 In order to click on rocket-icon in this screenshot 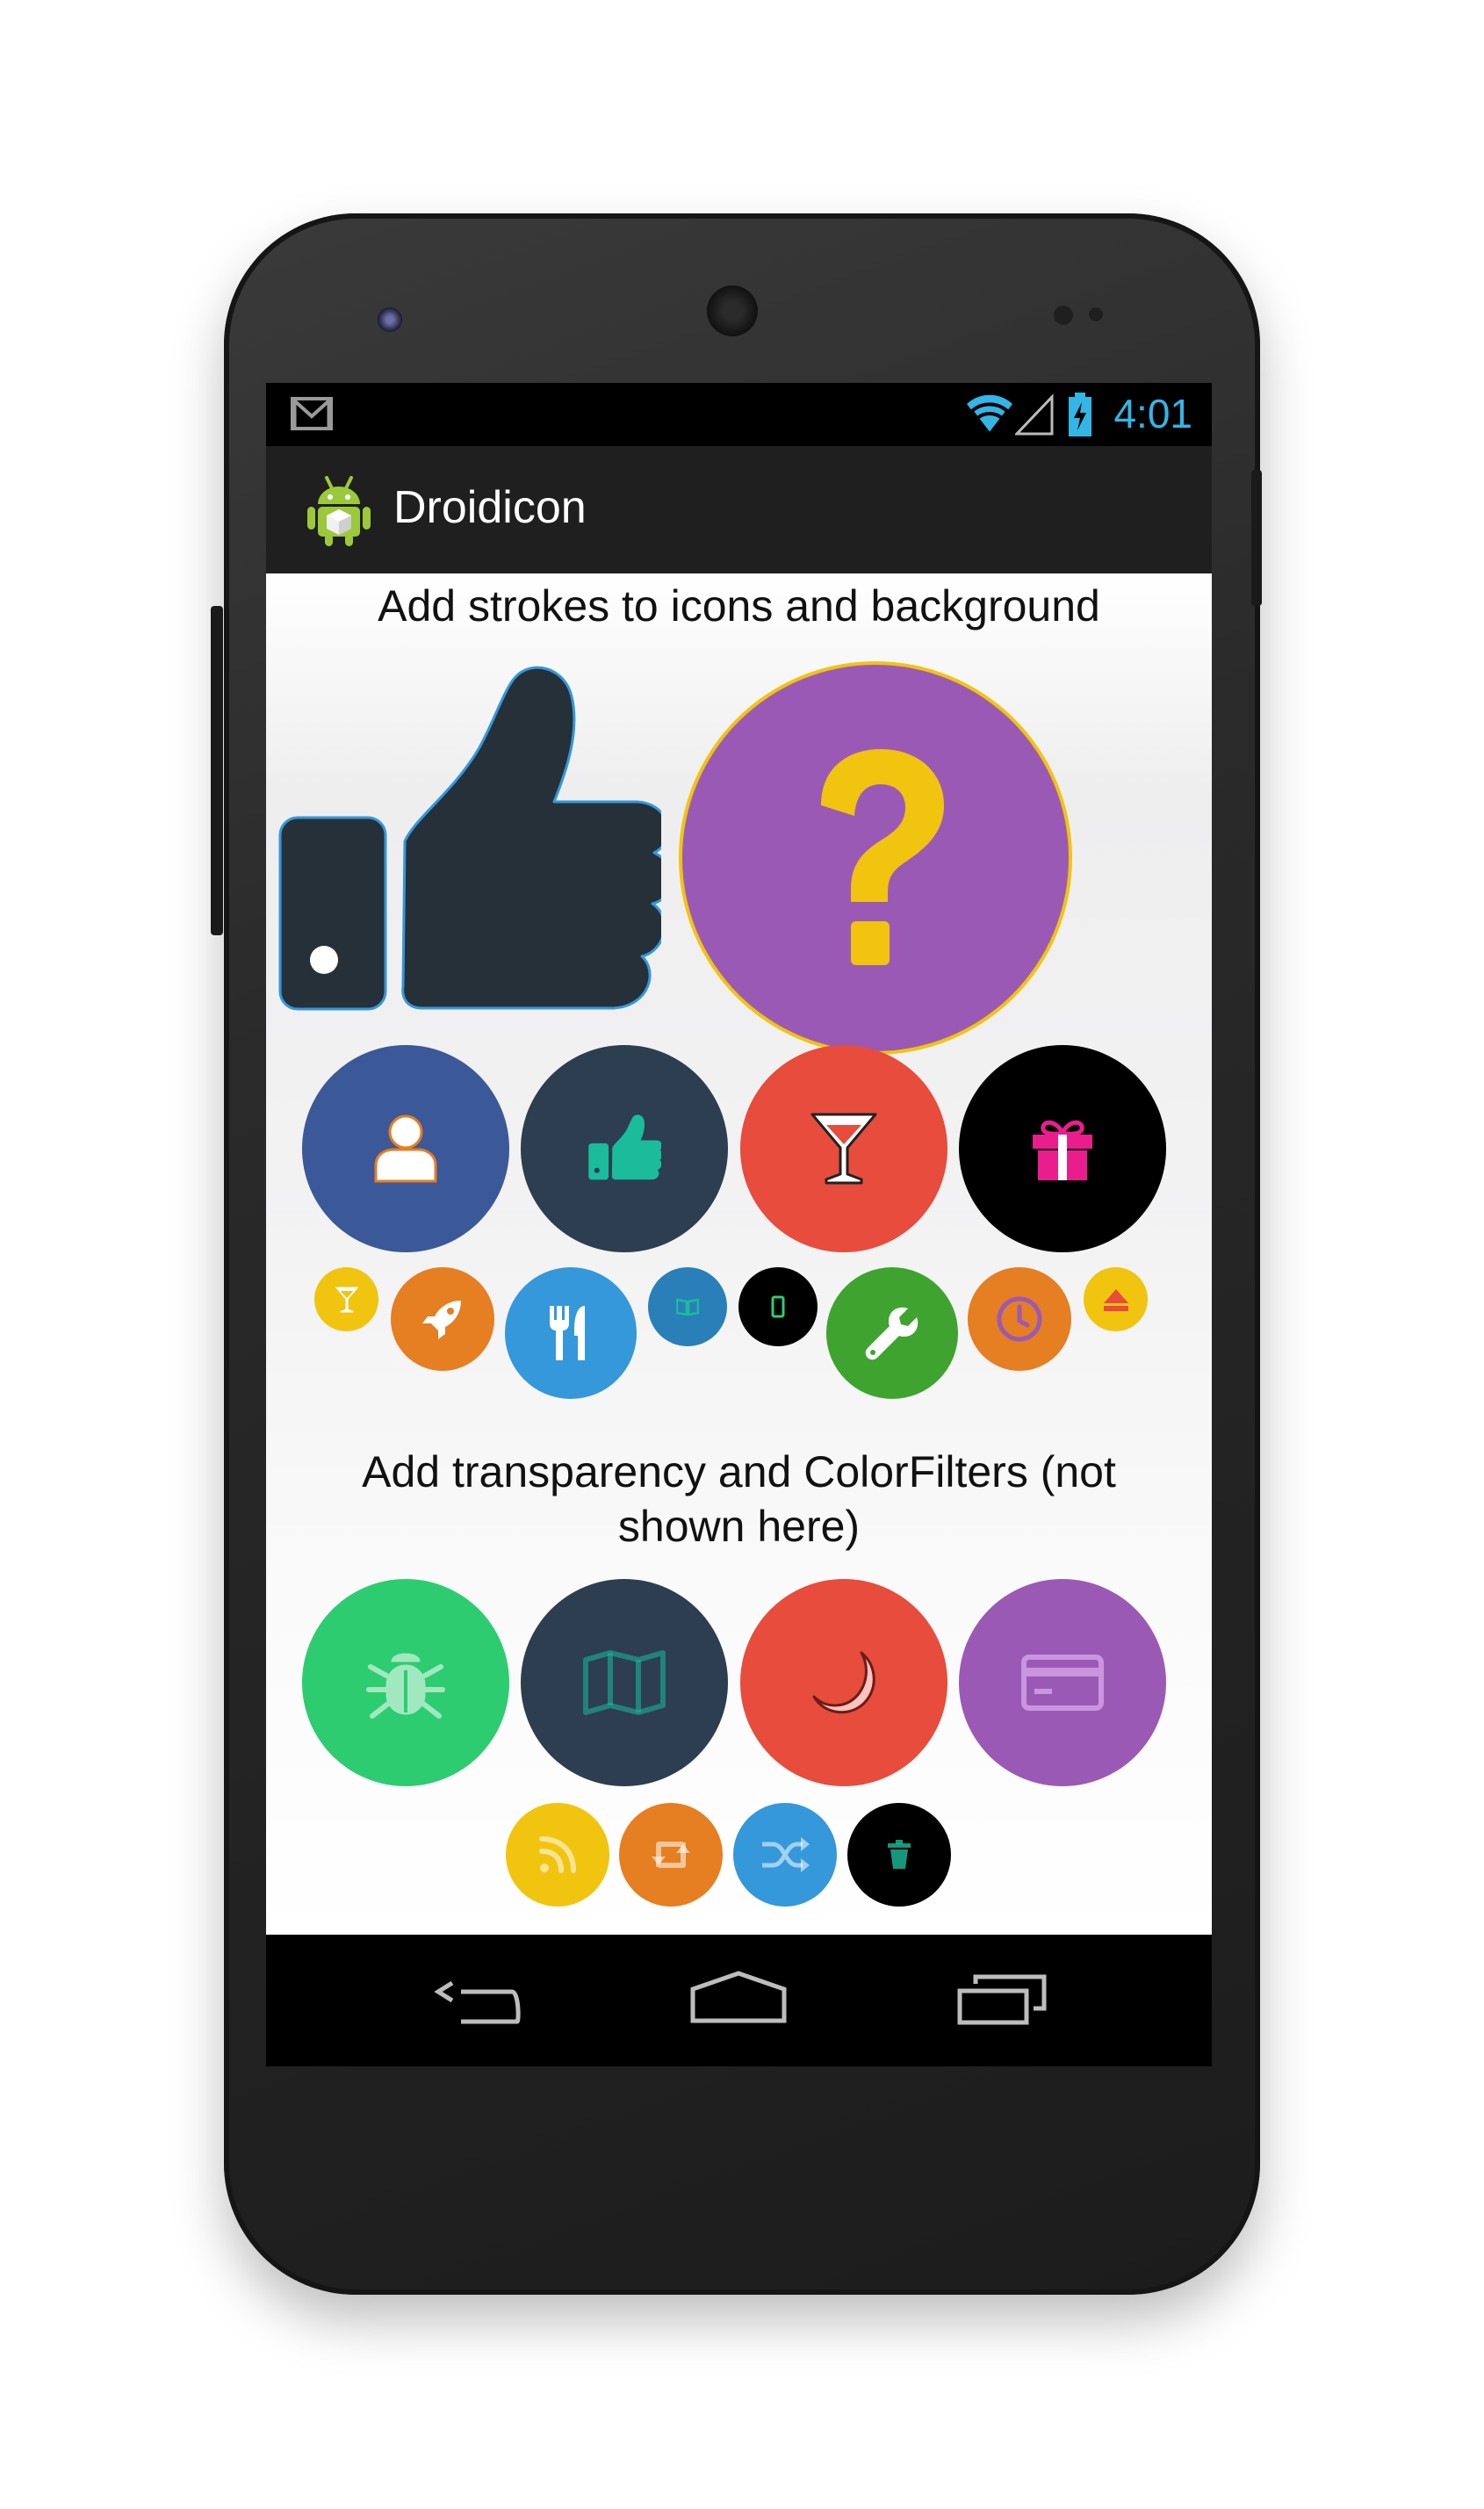, I will do `click(441, 1320)`.